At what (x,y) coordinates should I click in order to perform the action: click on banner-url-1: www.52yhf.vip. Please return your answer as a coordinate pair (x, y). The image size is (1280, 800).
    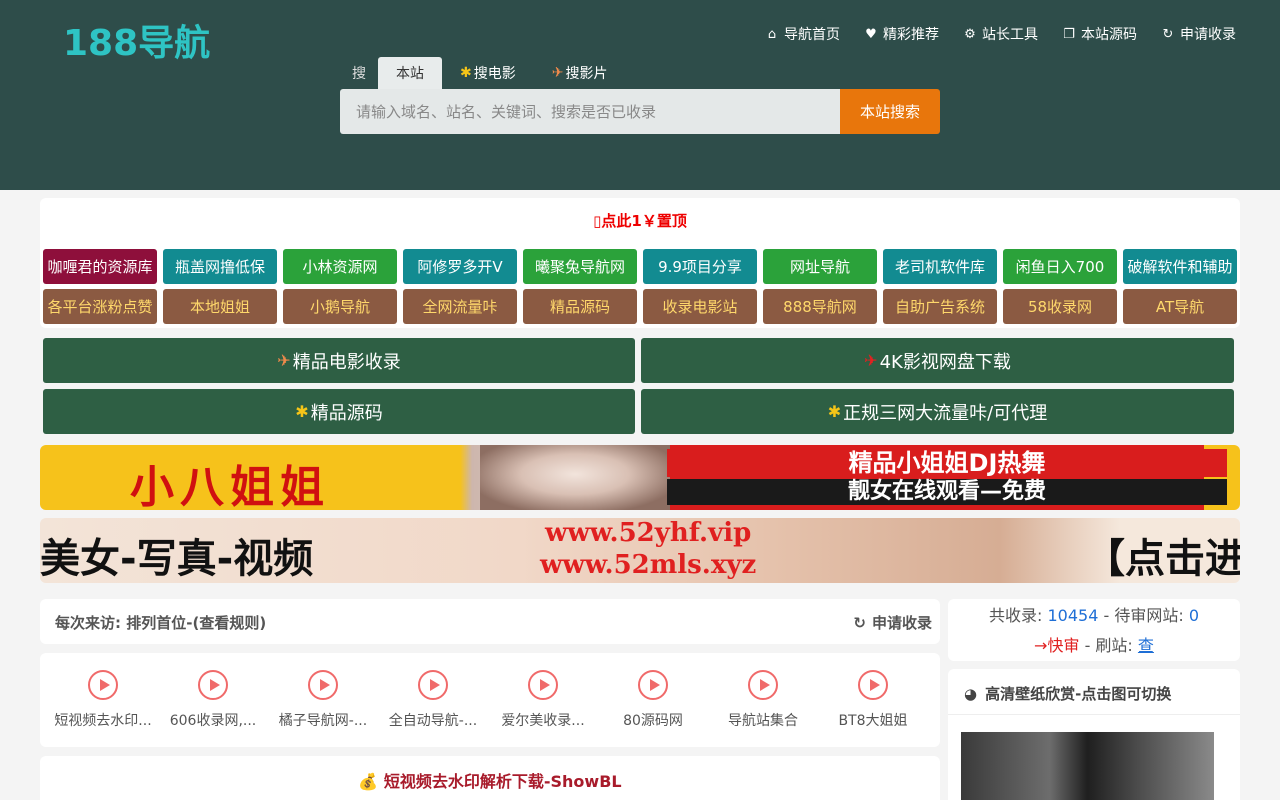
    Looking at the image, I should click on (648, 533).